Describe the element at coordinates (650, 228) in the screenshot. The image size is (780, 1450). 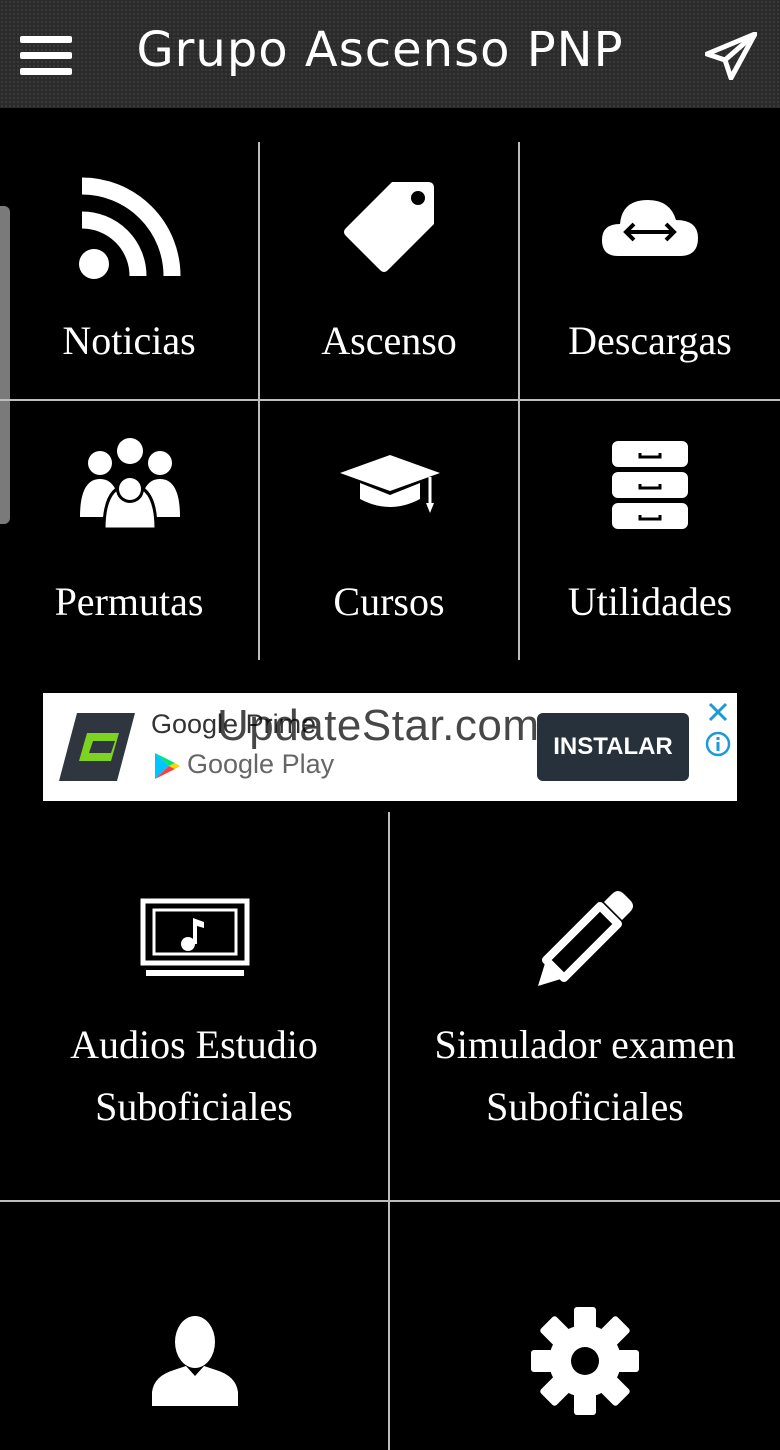
I see `cloud-transfer-icon` at that location.